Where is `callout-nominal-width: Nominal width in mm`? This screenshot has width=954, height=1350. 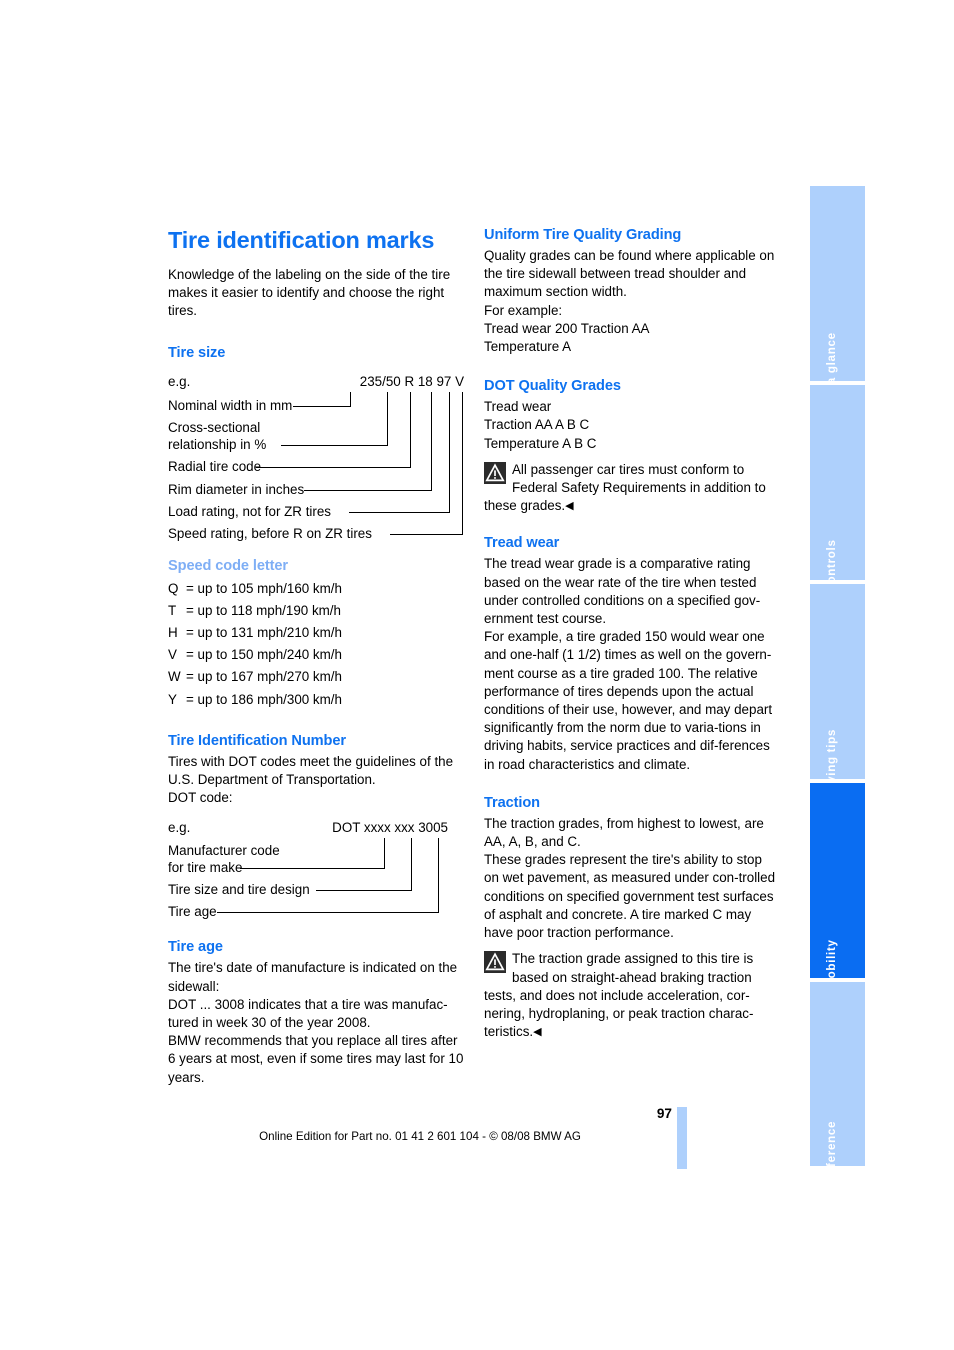
callout-nominal-width: Nominal width in mm is located at coordinates (230, 405).